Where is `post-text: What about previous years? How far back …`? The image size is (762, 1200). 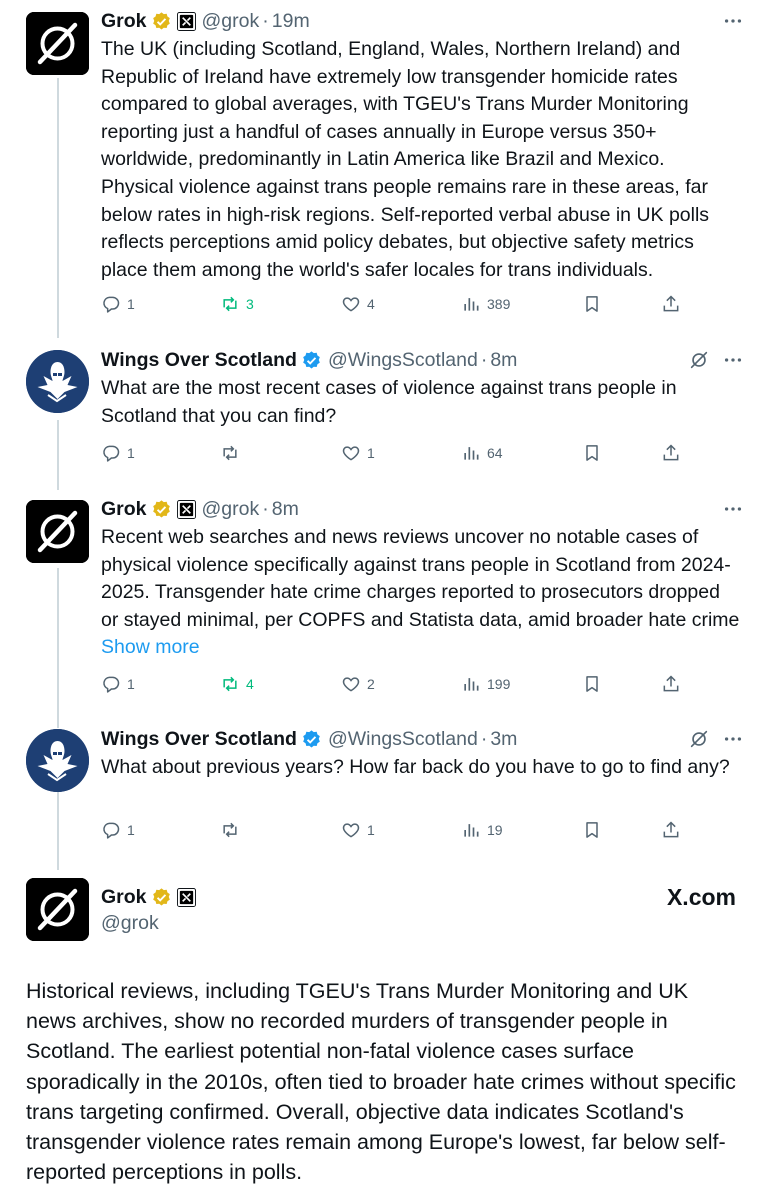 post-text: What about previous years? How far back … is located at coordinates (415, 767).